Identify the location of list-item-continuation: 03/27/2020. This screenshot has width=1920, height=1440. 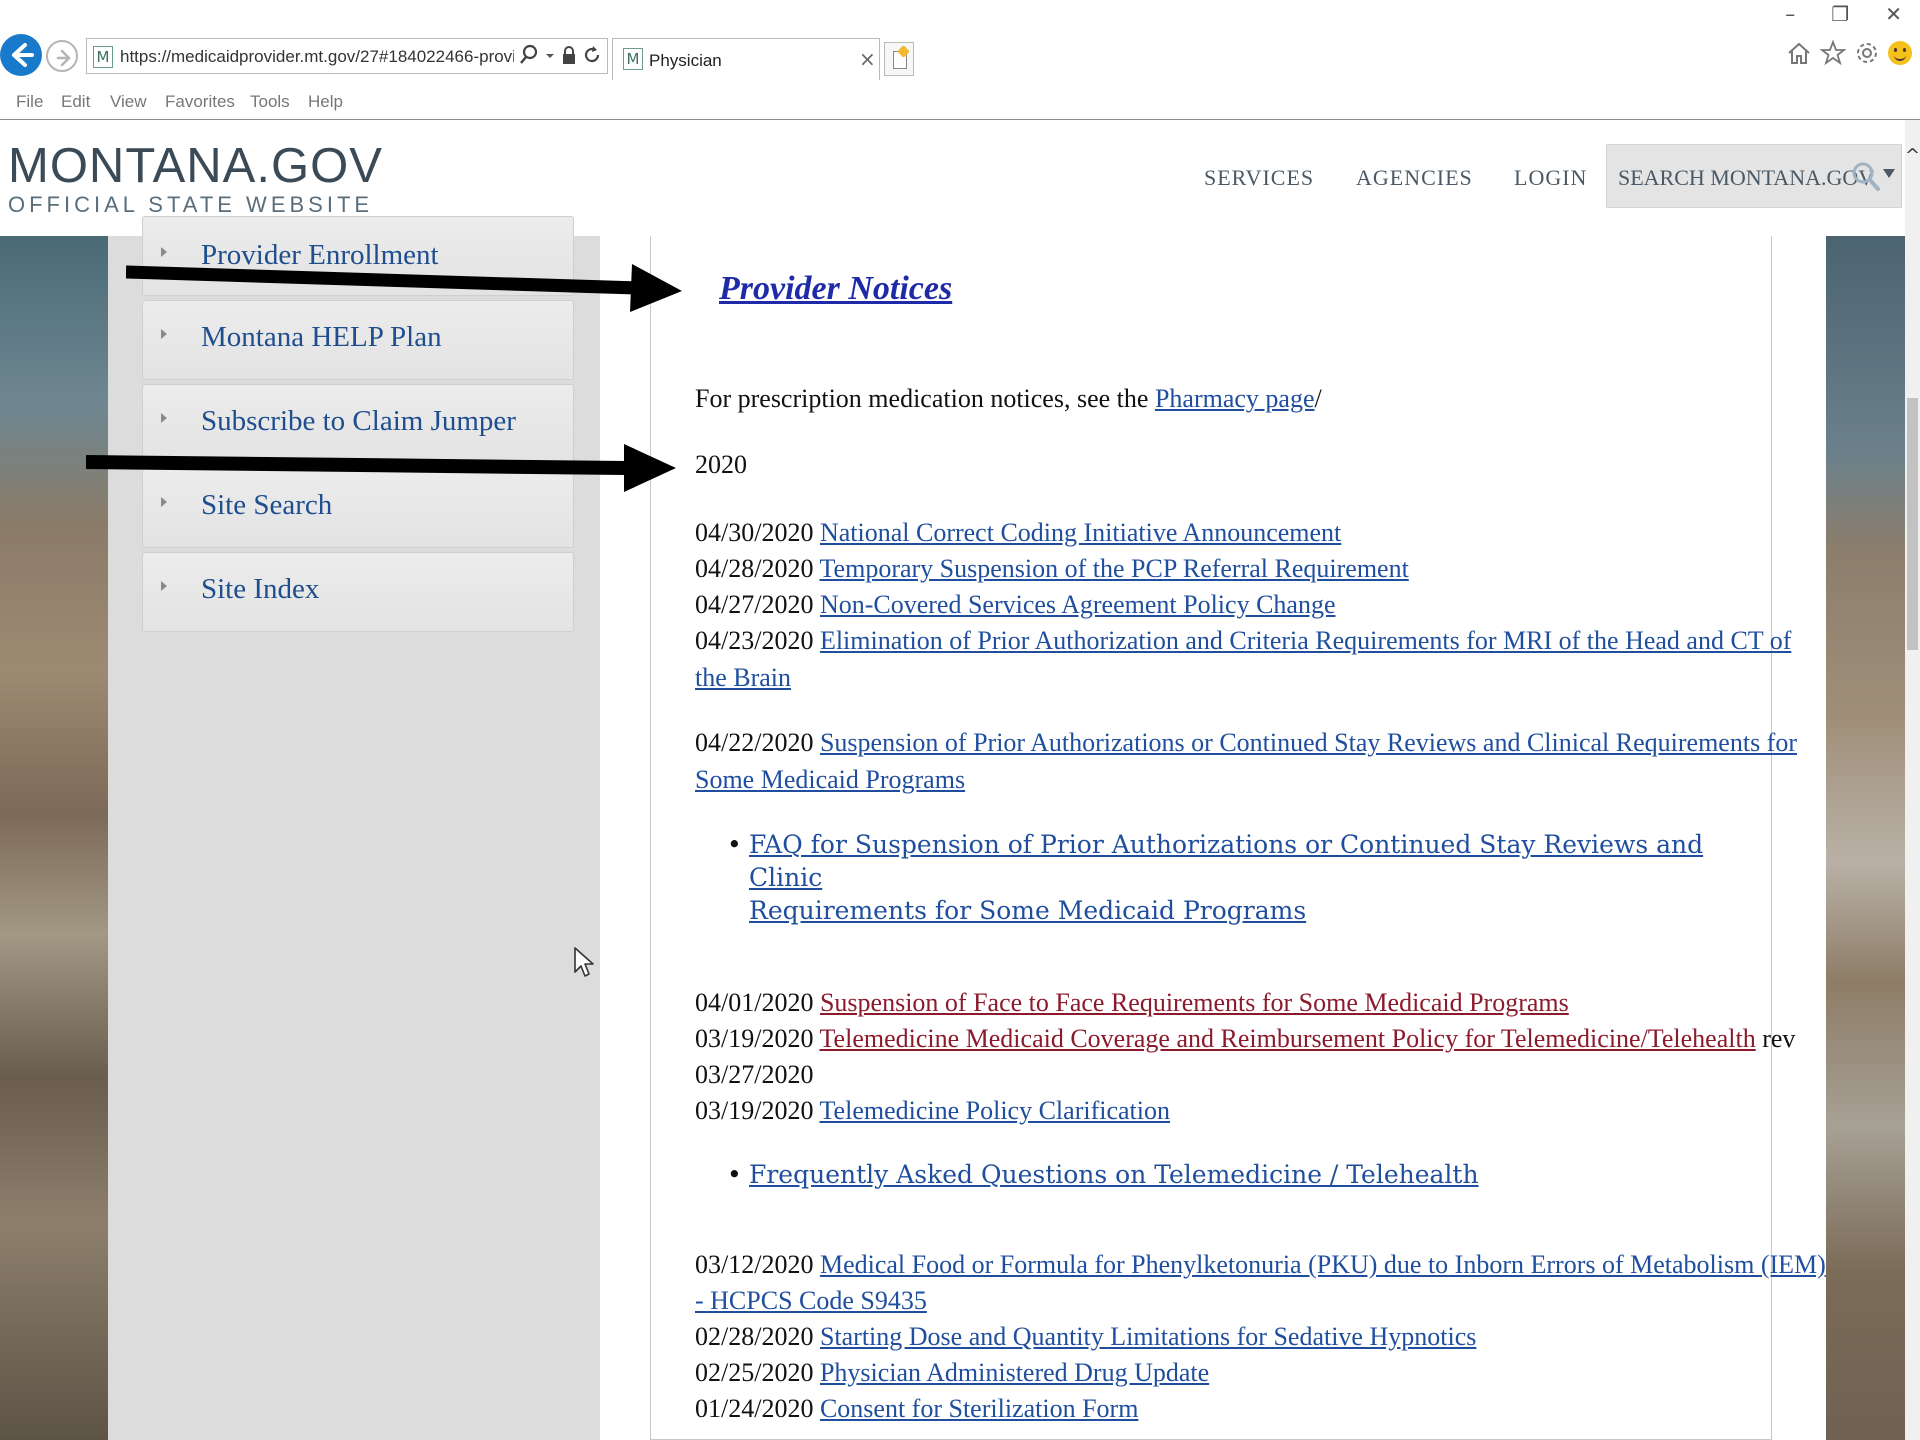
(1225, 1074).